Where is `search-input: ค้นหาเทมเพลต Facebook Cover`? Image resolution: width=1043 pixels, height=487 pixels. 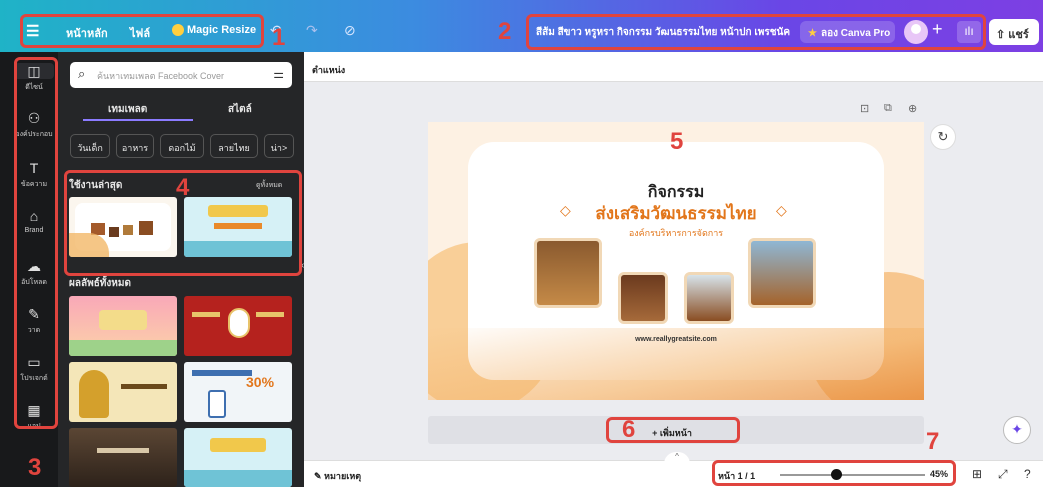 search-input: ค้นหาเทมเพลต Facebook Cover is located at coordinates (160, 76).